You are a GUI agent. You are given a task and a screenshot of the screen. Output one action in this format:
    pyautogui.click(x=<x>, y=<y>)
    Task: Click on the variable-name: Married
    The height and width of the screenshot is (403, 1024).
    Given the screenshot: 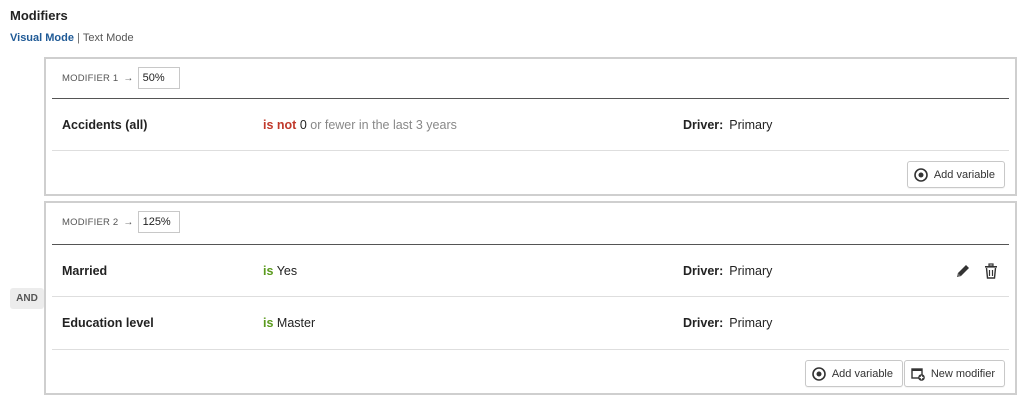 What is the action you would take?
    pyautogui.click(x=85, y=270)
    